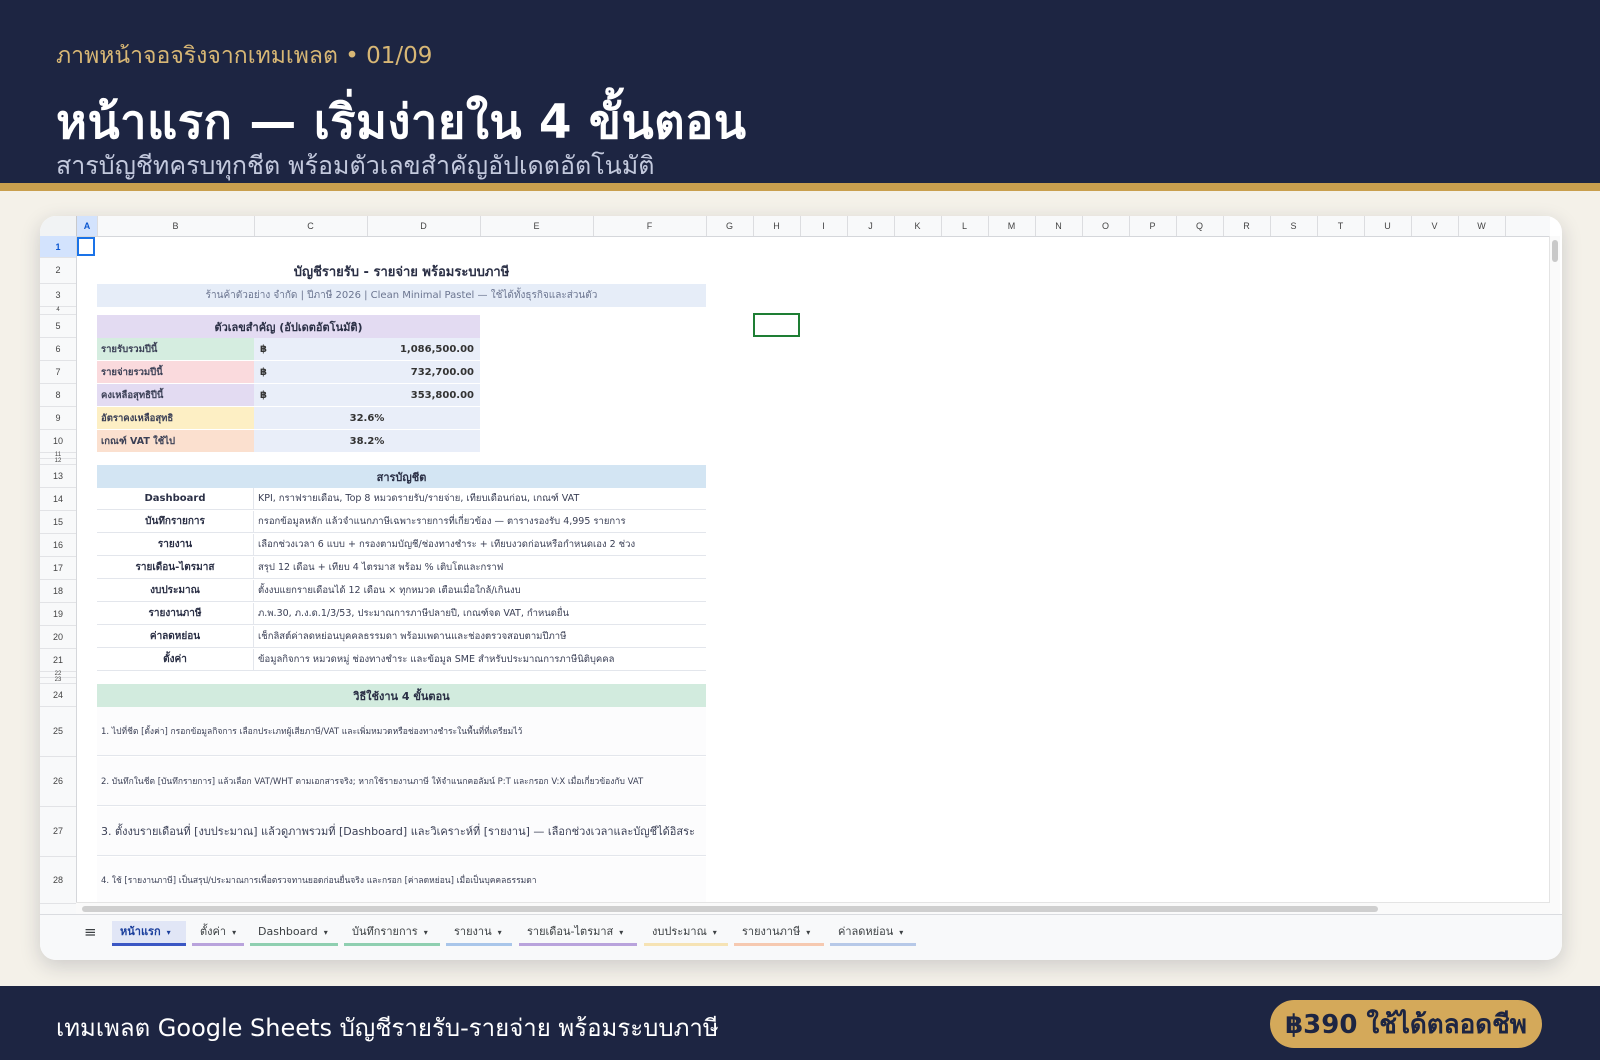 Image resolution: width=1600 pixels, height=1060 pixels. Describe the element at coordinates (58, 372) in the screenshot. I see `row-header-7: 7` at that location.